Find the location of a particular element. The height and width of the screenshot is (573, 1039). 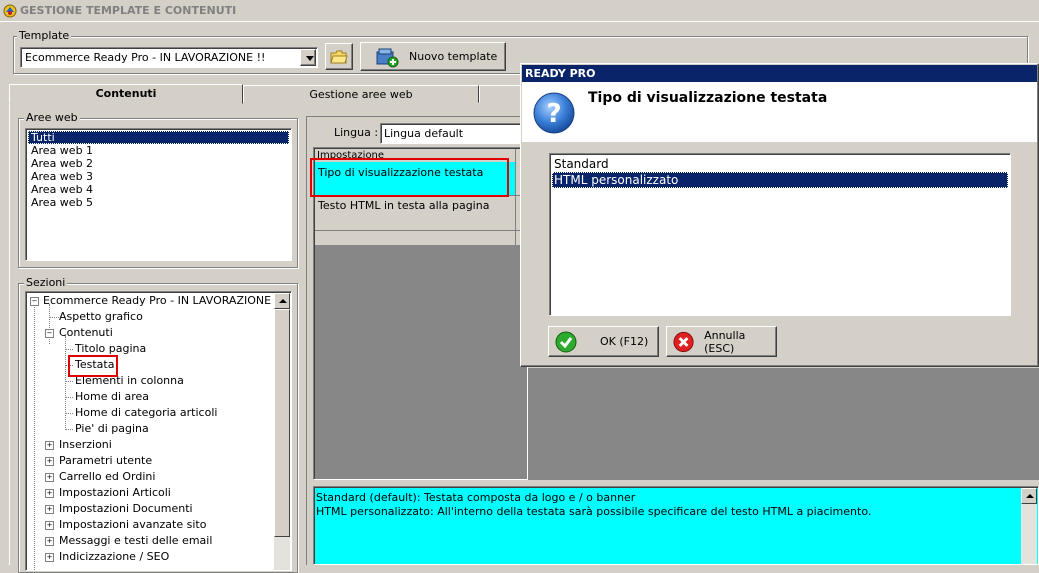

tree-item: Carrello ed Ordini is located at coordinates (107, 477).